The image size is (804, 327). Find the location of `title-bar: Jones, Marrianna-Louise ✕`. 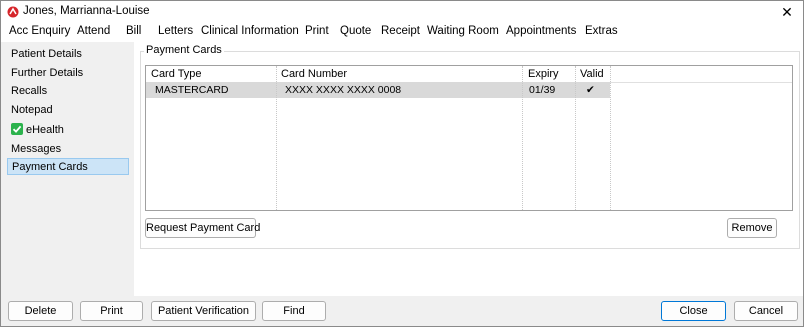

title-bar: Jones, Marrianna-Louise ✕ is located at coordinates (402, 12).